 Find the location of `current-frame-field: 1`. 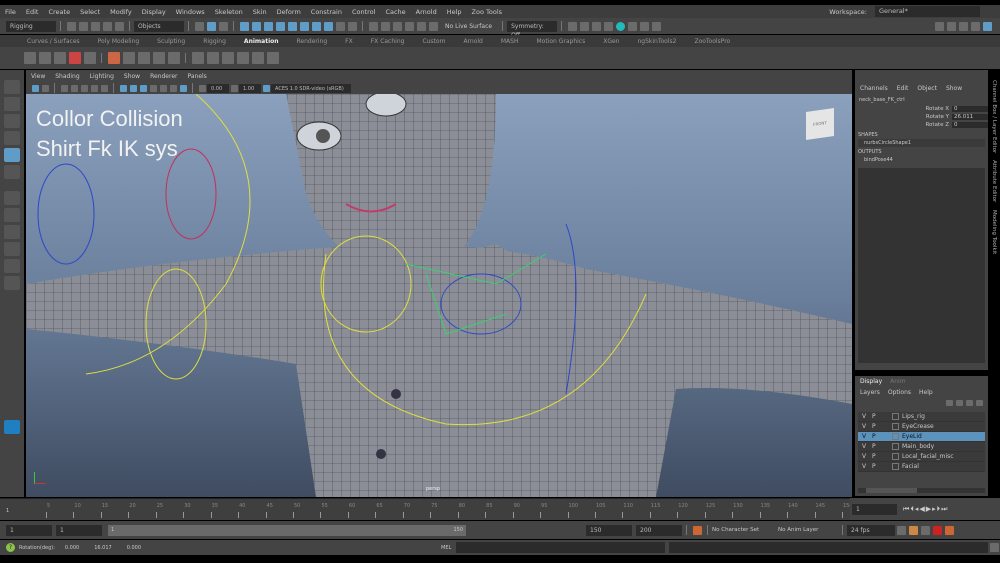

current-frame-field: 1 is located at coordinates (874, 509).